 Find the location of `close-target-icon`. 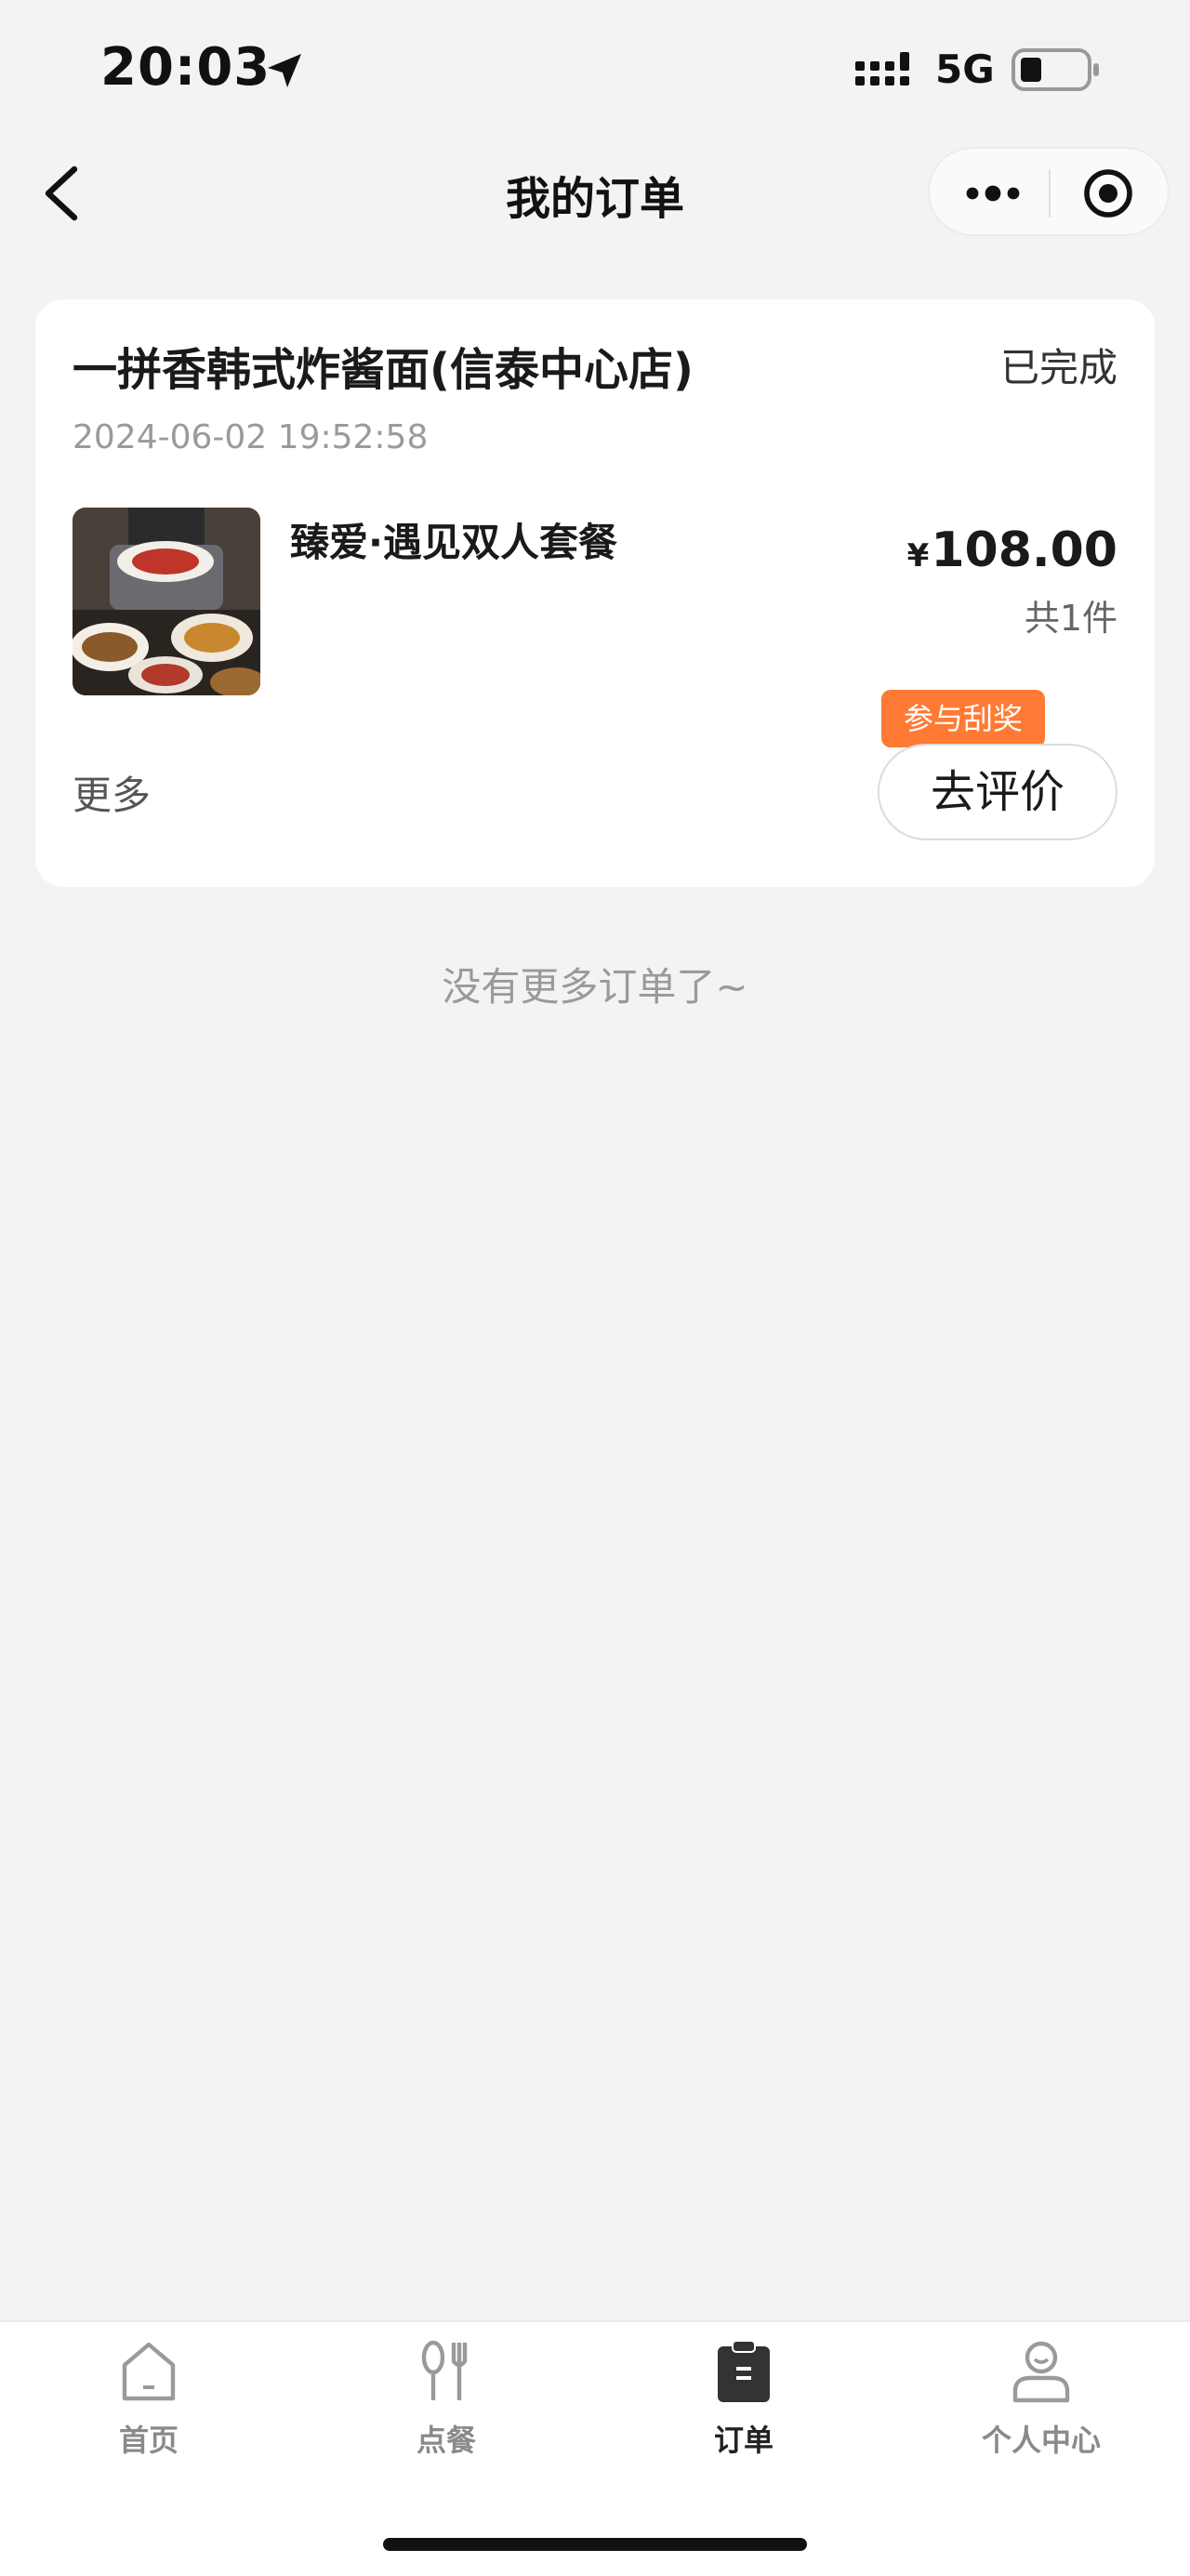

close-target-icon is located at coordinates (1108, 193).